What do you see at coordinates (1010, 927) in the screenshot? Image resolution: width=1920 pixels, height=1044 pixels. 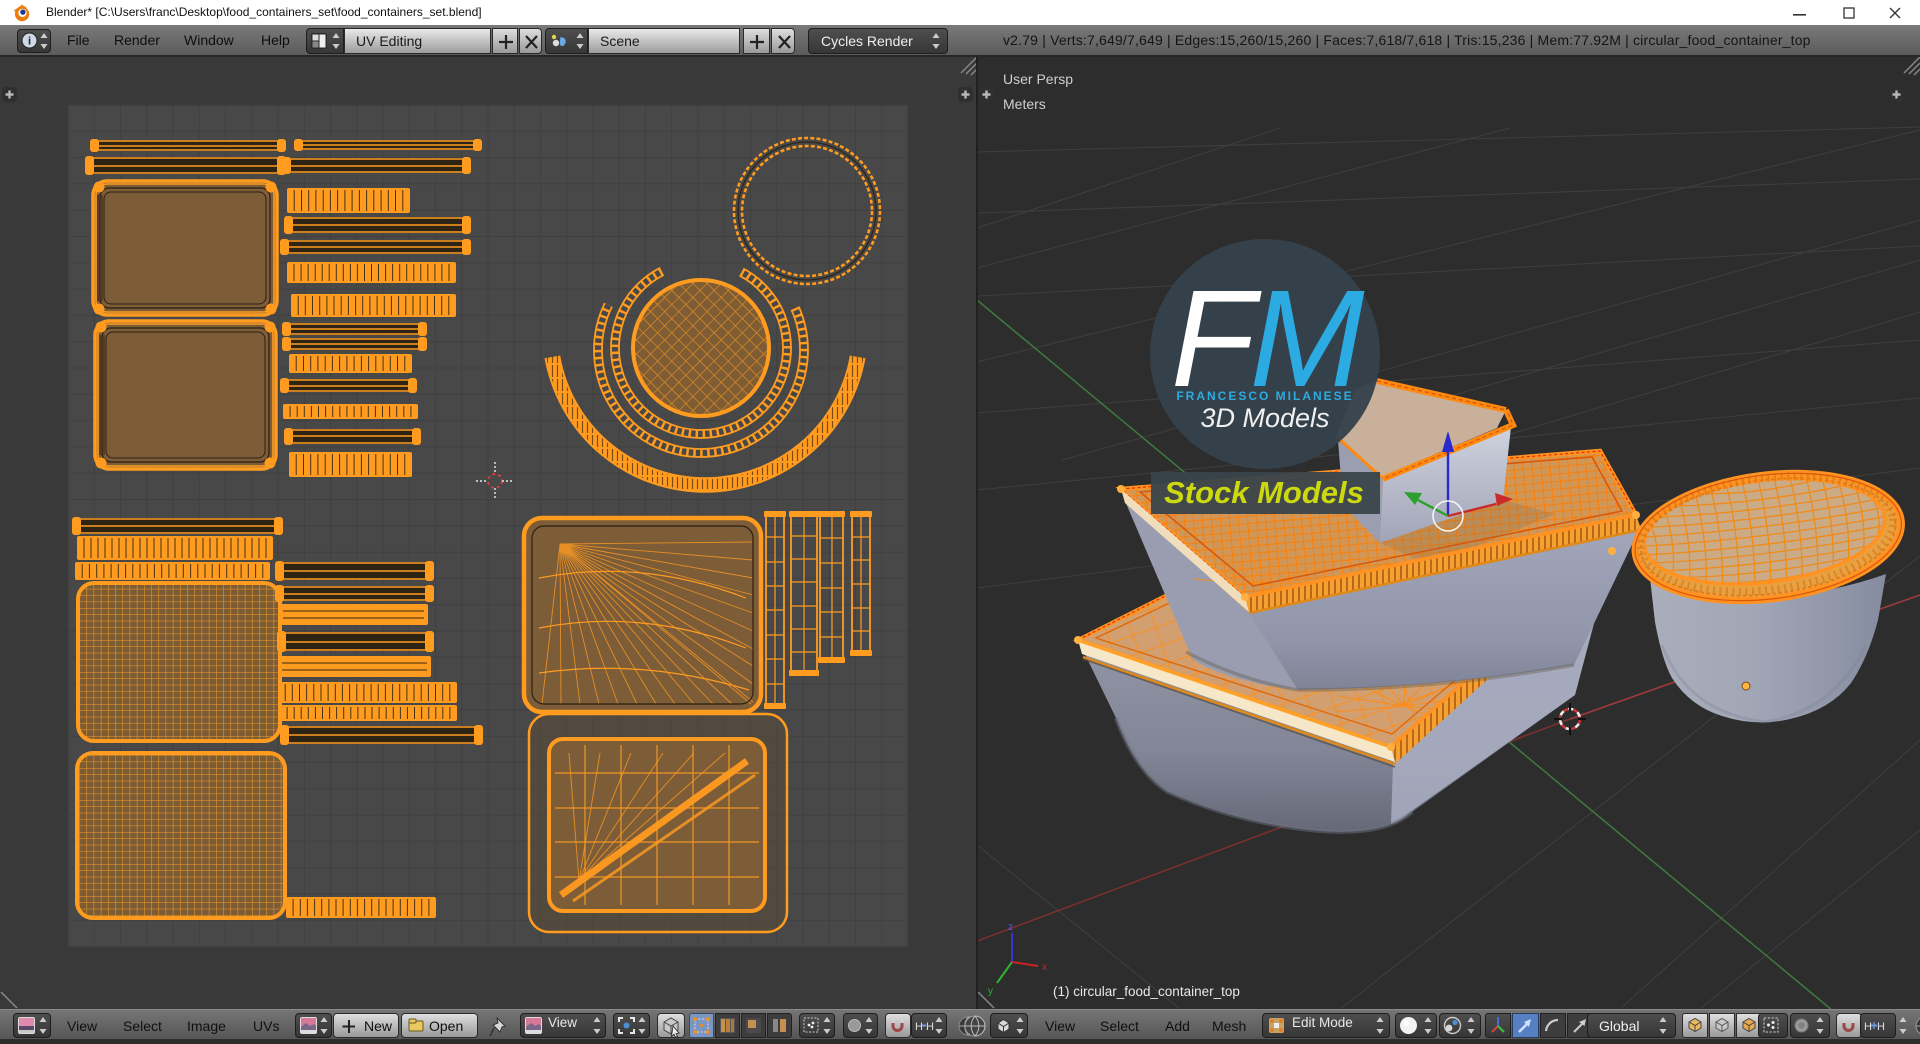 I see `svg-text: z` at bounding box center [1010, 927].